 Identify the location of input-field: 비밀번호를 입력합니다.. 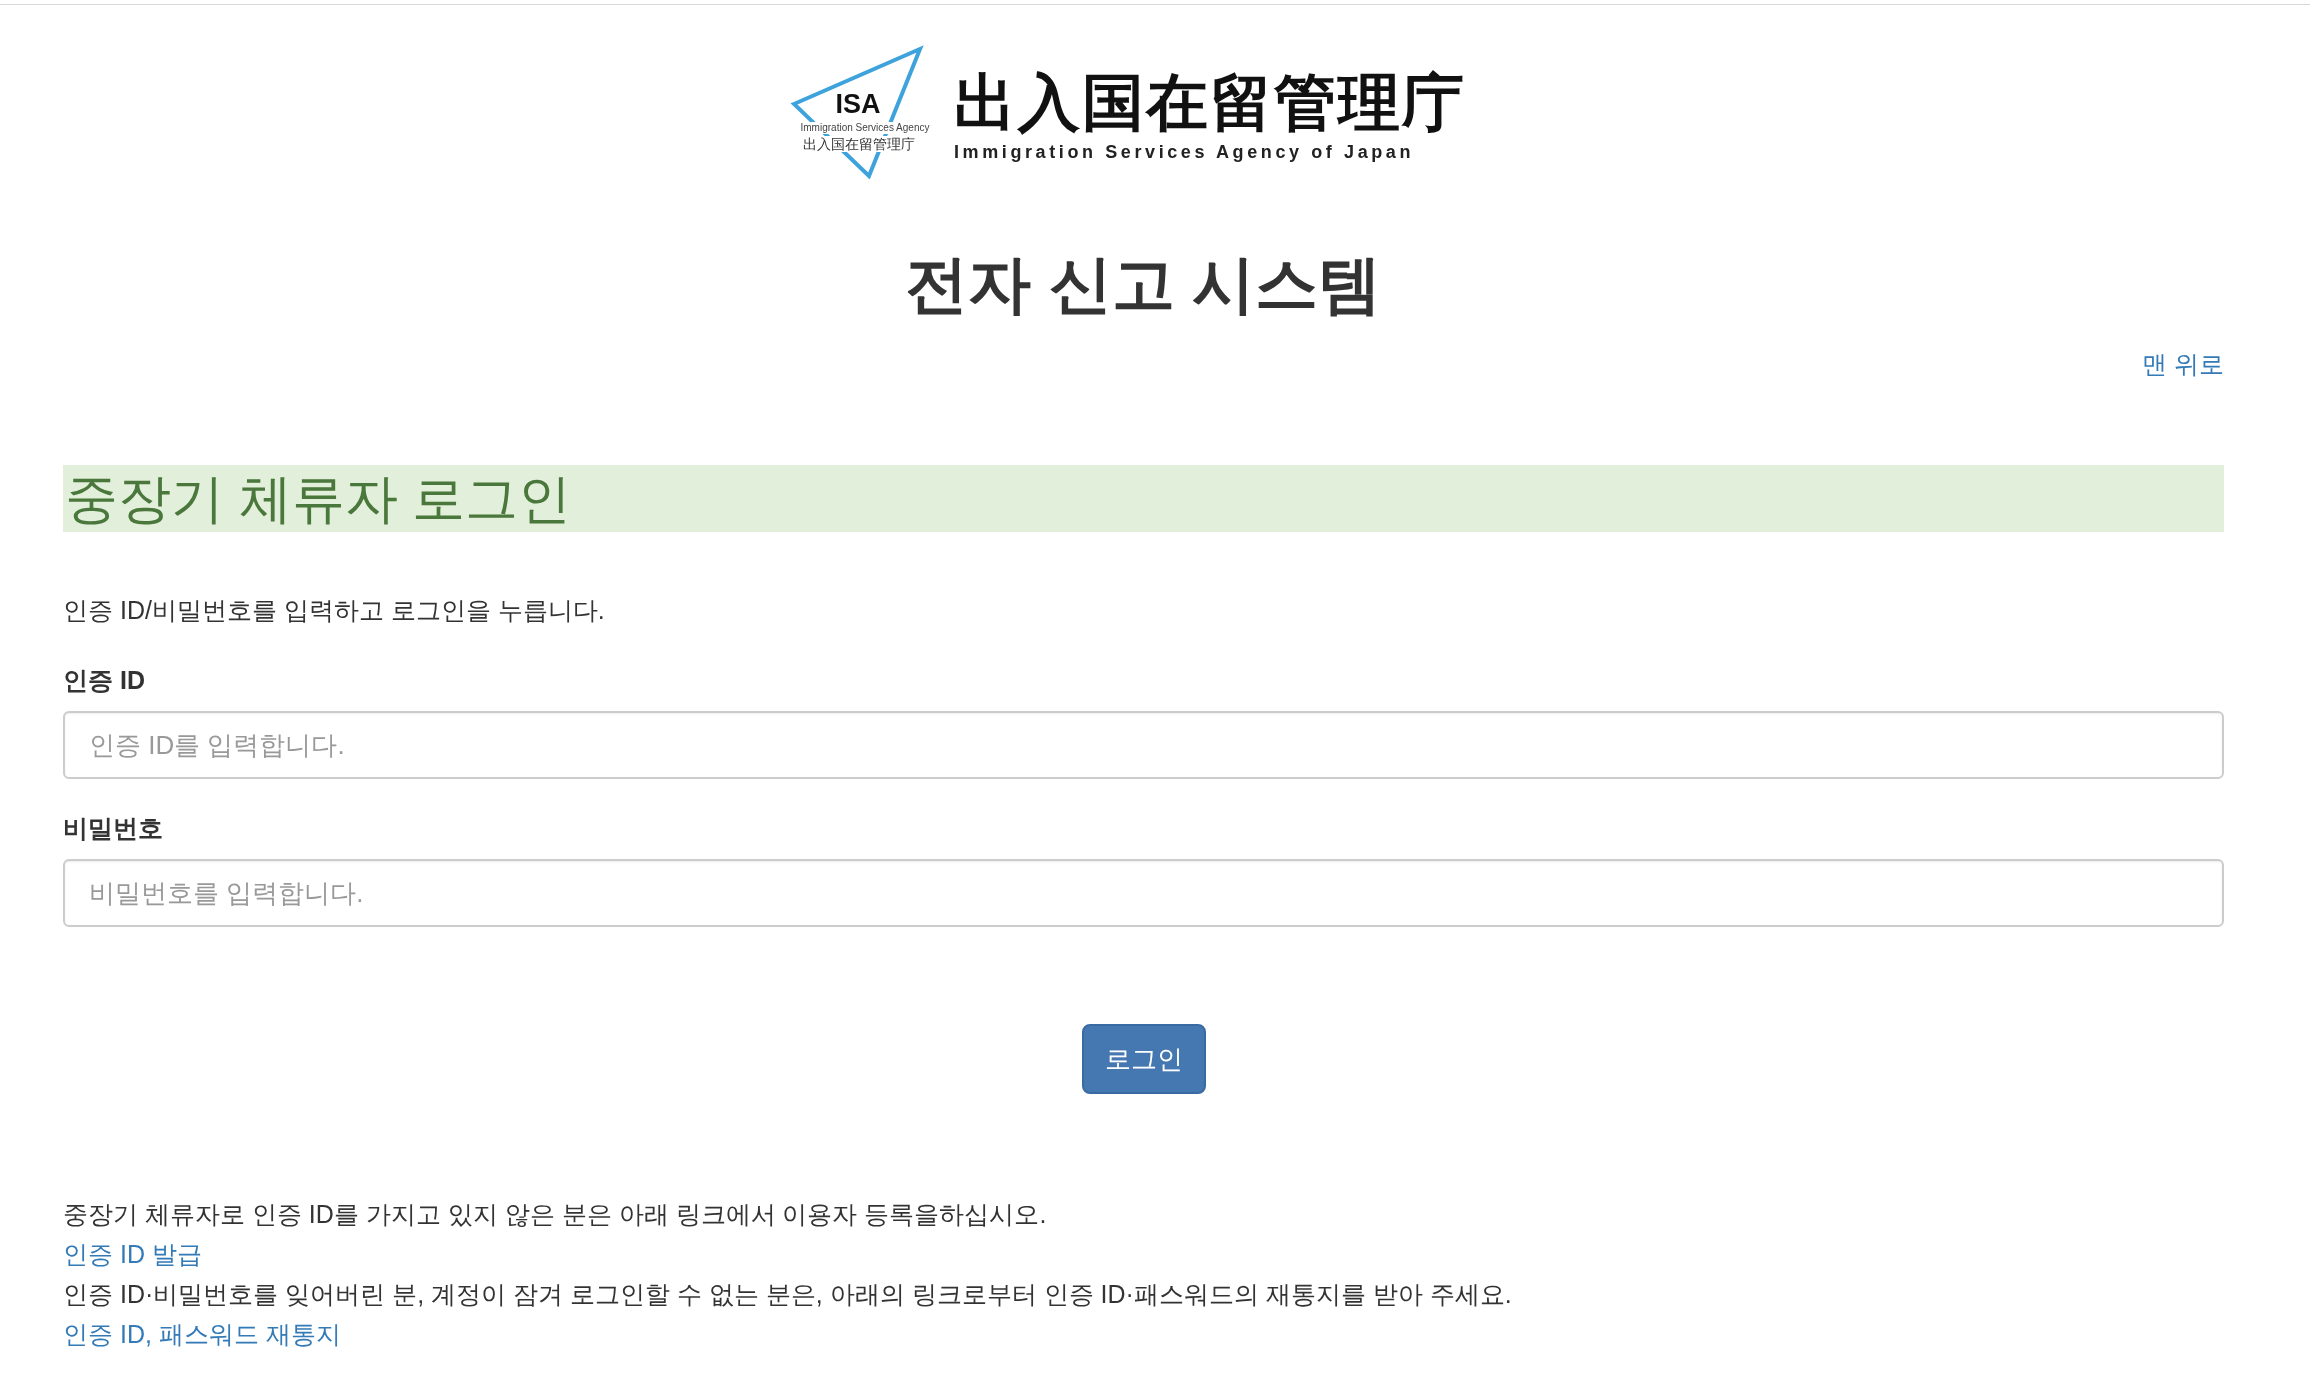
(1143, 893).